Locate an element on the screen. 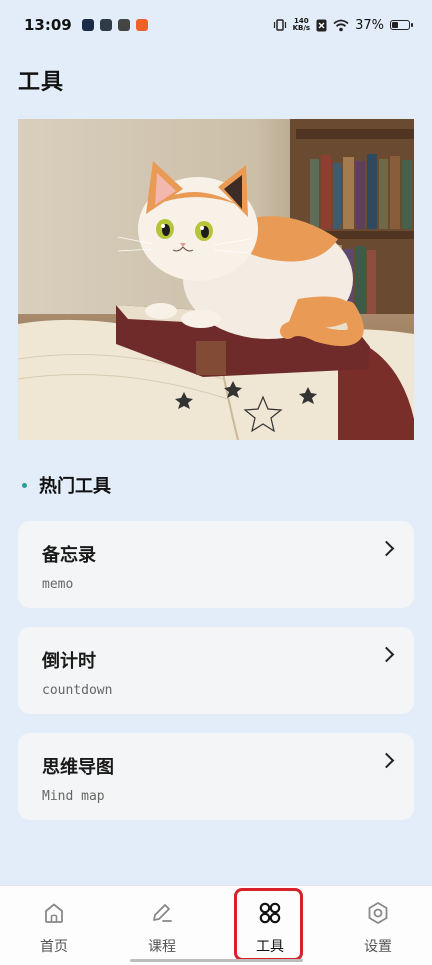 The height and width of the screenshot is (965, 432). nav-item-home: 首页 is located at coordinates (54, 925).